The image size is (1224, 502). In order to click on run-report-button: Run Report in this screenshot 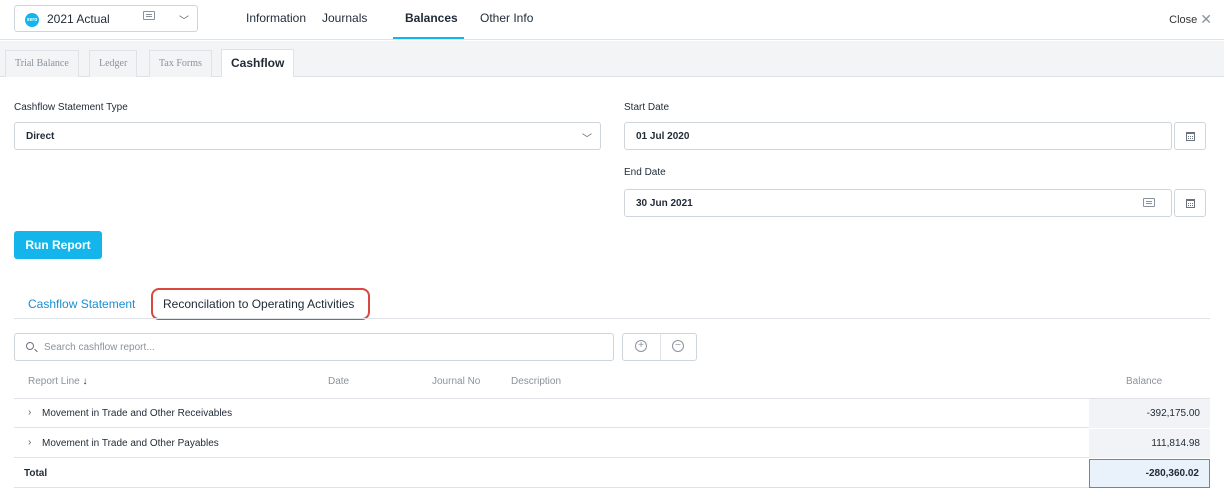, I will do `click(58, 245)`.